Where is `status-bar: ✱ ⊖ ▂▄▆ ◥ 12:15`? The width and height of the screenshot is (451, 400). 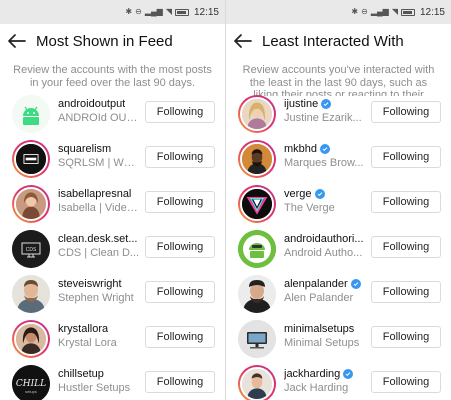 status-bar: ✱ ⊖ ▂▄▆ ◥ 12:15 is located at coordinates (338, 12).